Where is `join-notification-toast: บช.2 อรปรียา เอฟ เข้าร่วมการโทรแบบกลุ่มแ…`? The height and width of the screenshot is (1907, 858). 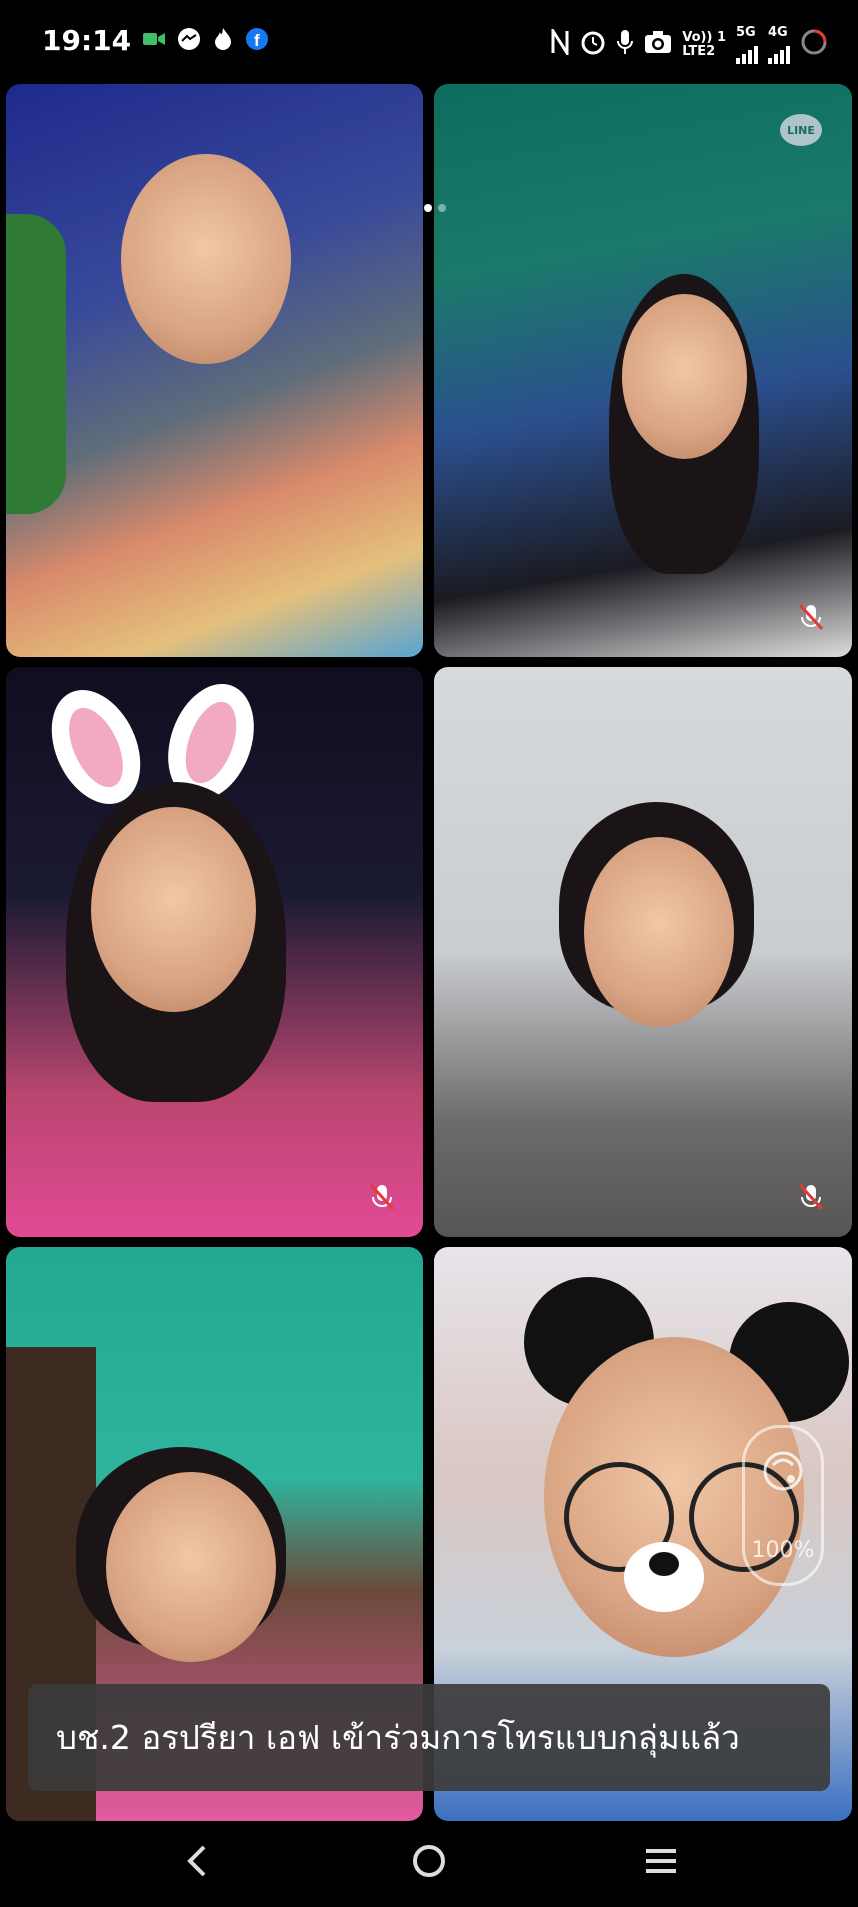 join-notification-toast: บช.2 อรปรียา เอฟ เข้าร่วมการโทรแบบกลุ่มแ… is located at coordinates (429, 1737).